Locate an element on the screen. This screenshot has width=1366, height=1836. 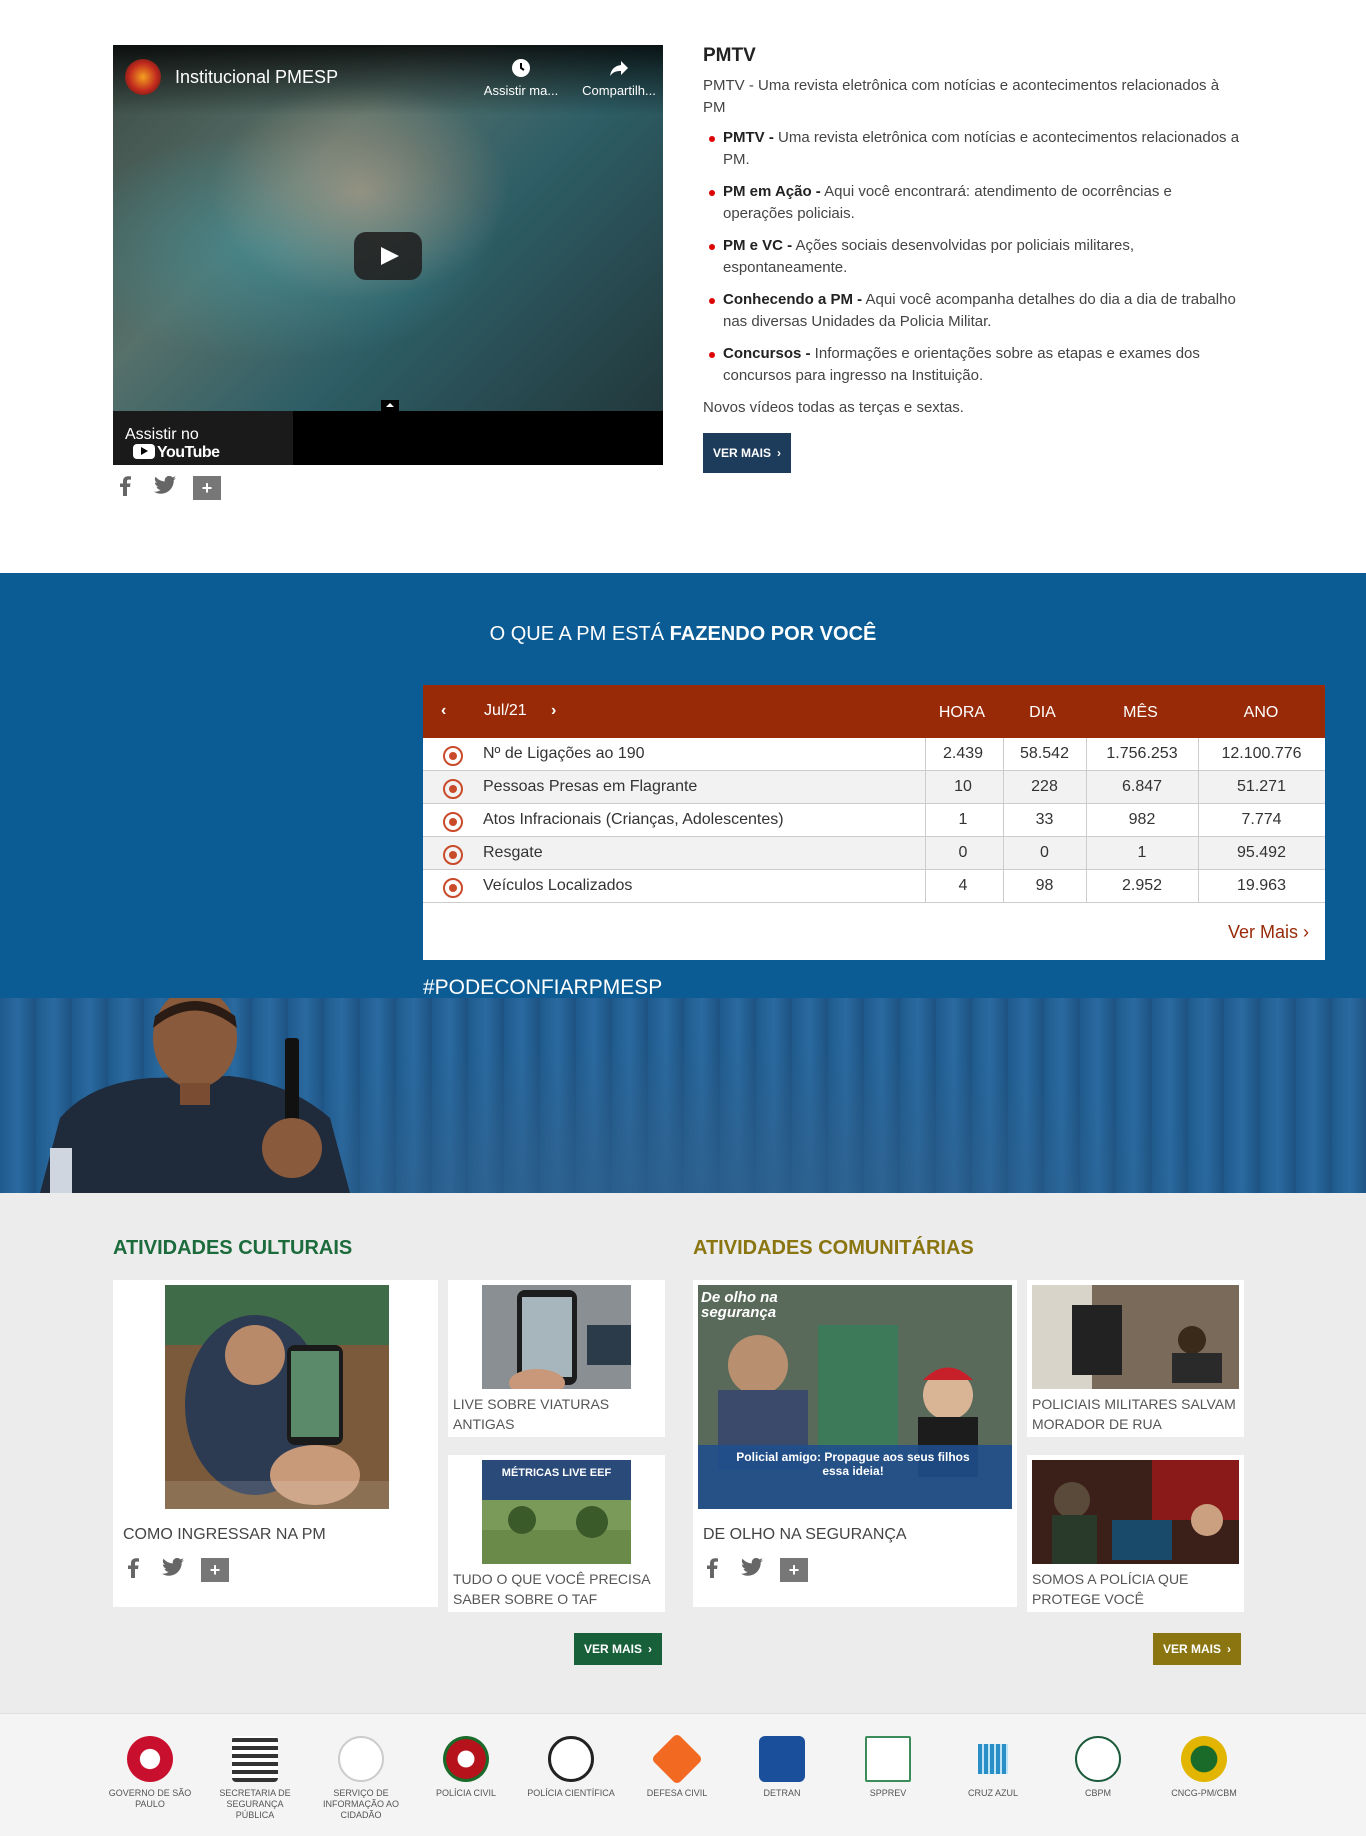
comunitarias-image-logo: De olho na segurança is located at coordinates (739, 1305).